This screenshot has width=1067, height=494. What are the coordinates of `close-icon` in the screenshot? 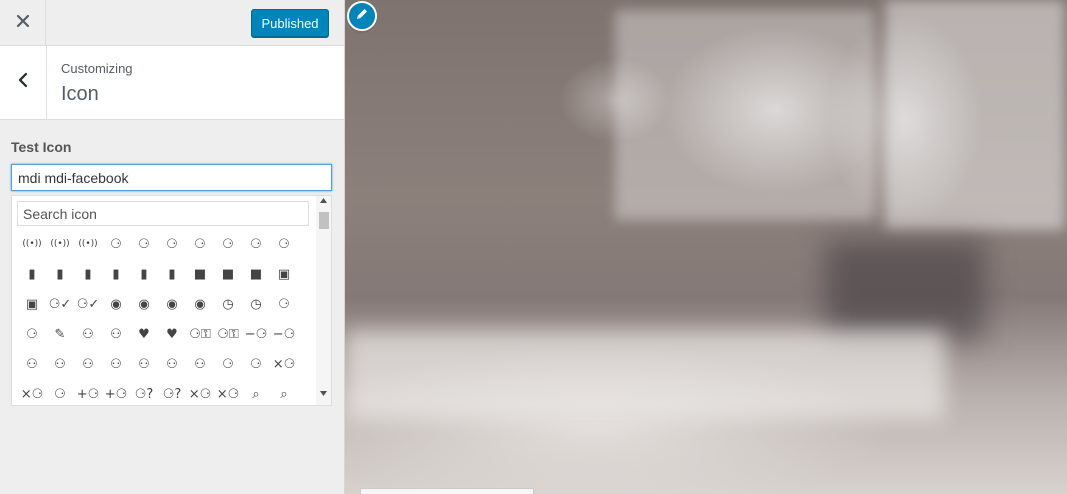 It's located at (22, 23).